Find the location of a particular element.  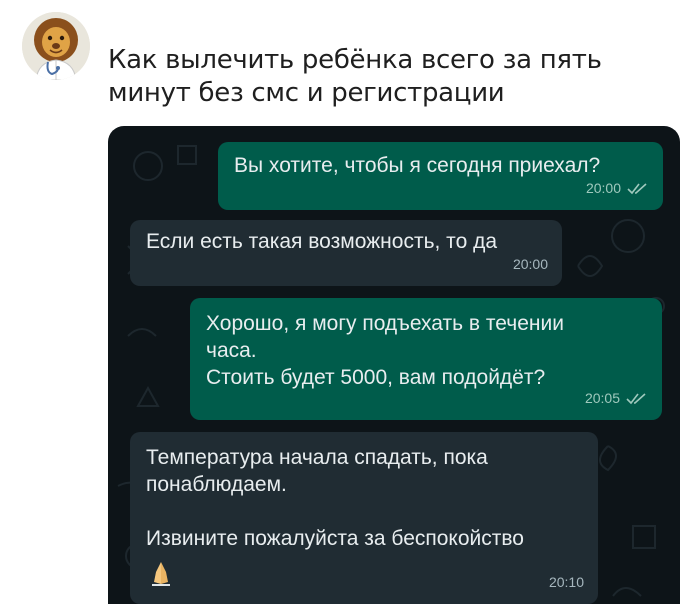

message-time: 20:10 is located at coordinates (566, 582).